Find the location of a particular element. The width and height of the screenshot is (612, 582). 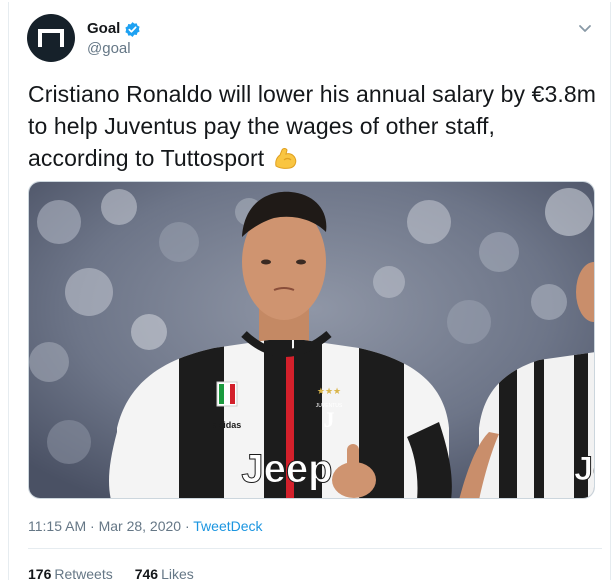

verified-badge-icon is located at coordinates (132, 29).